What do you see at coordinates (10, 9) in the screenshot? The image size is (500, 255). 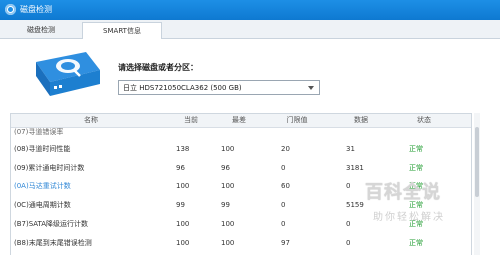 I see `app-icon` at bounding box center [10, 9].